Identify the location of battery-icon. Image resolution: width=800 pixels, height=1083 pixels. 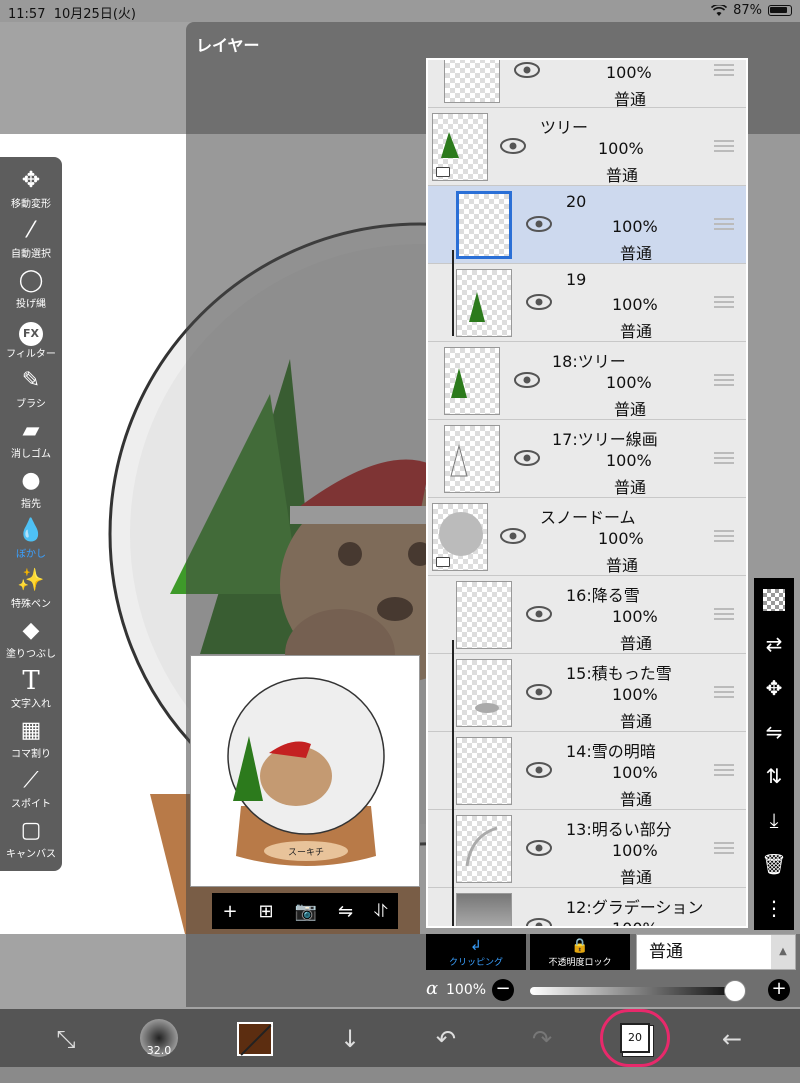
(780, 10).